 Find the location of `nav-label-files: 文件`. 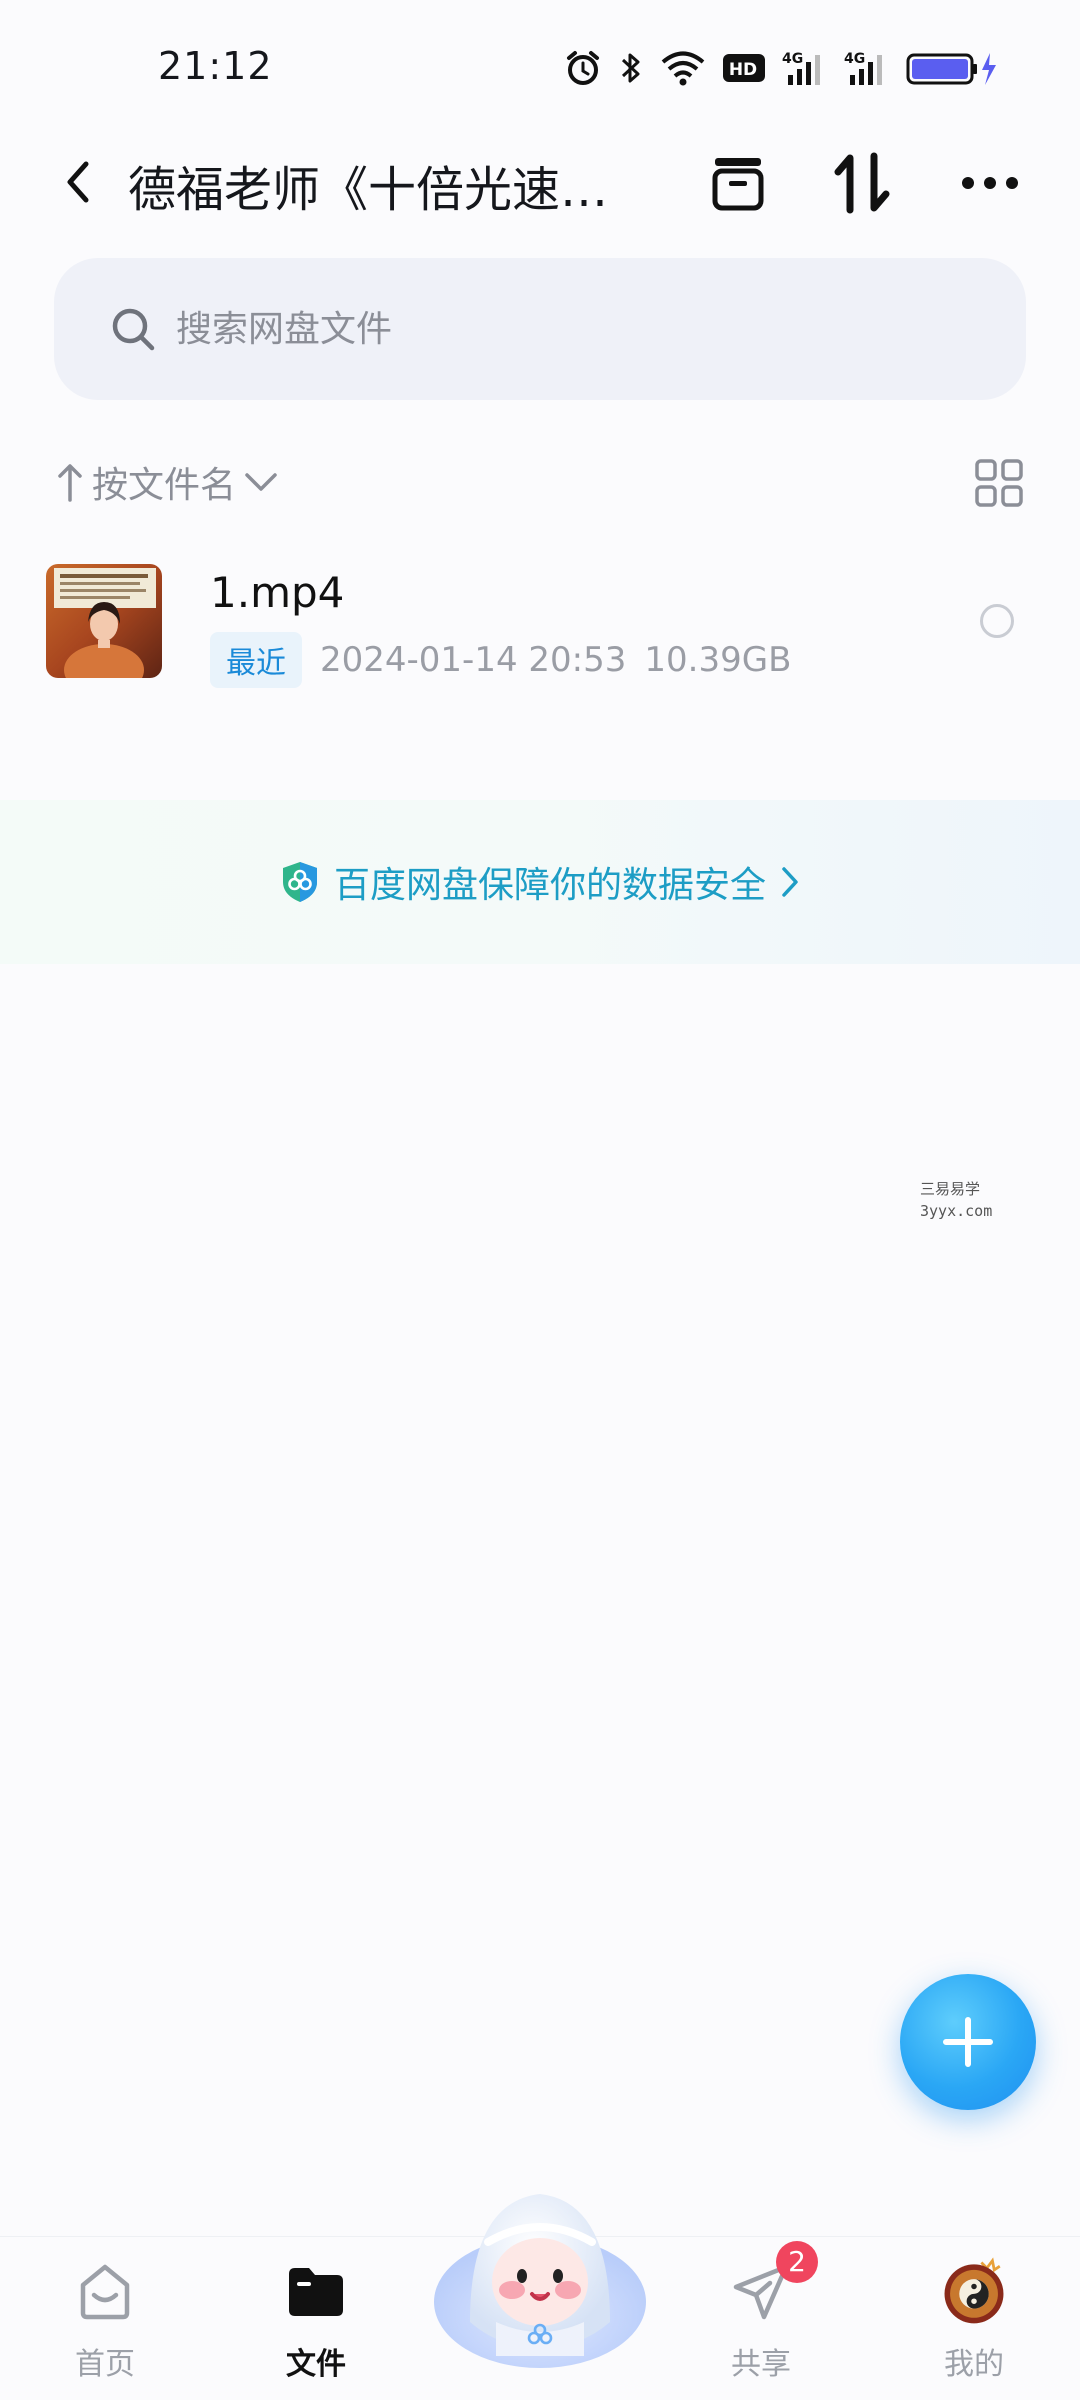

nav-label-files: 文件 is located at coordinates (316, 2364).